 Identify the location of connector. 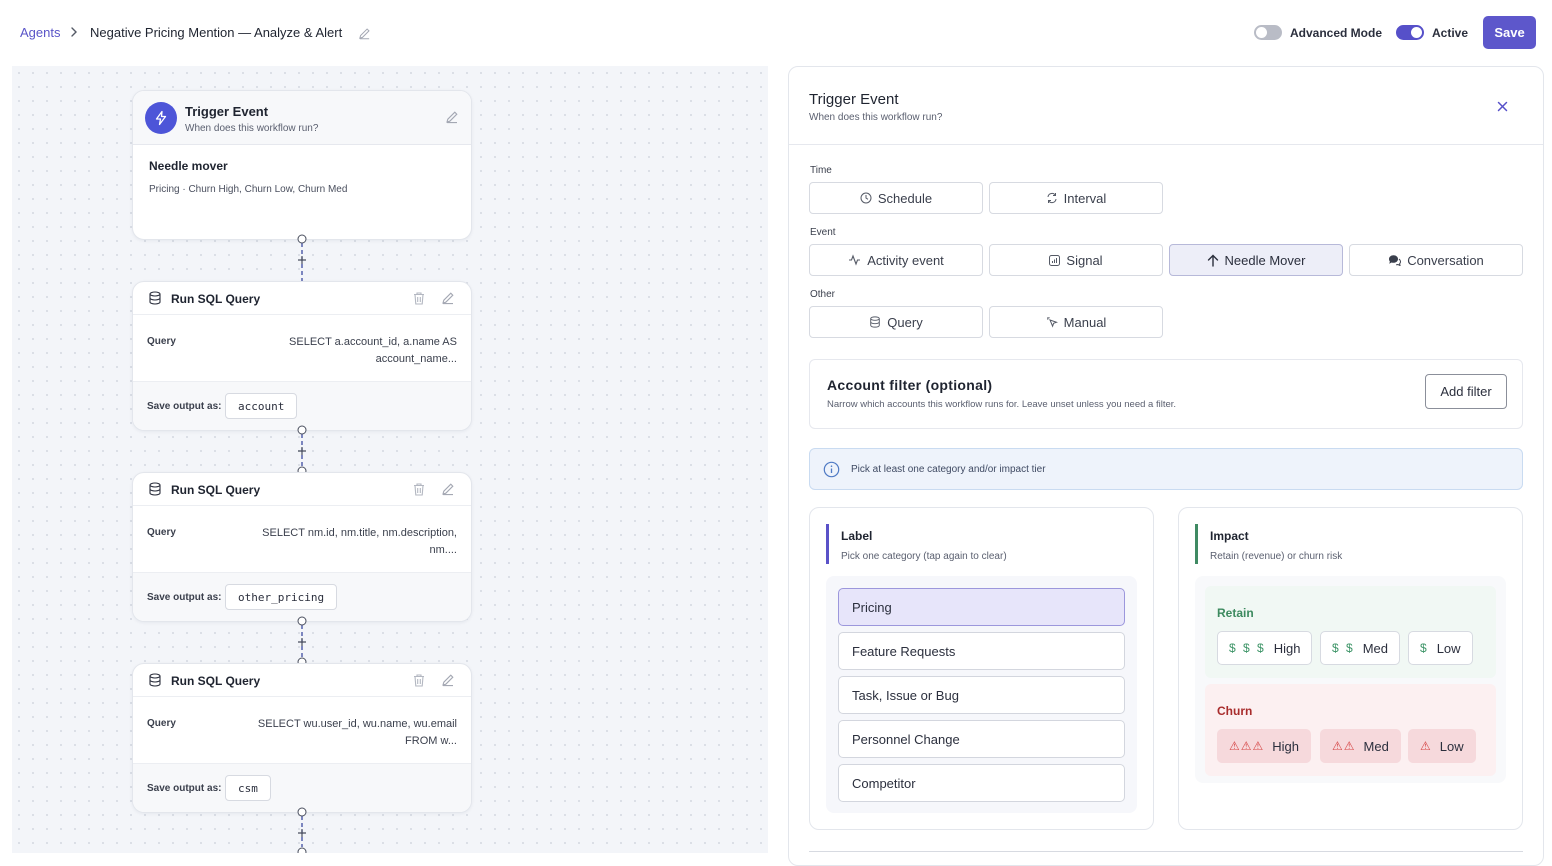
(302, 258).